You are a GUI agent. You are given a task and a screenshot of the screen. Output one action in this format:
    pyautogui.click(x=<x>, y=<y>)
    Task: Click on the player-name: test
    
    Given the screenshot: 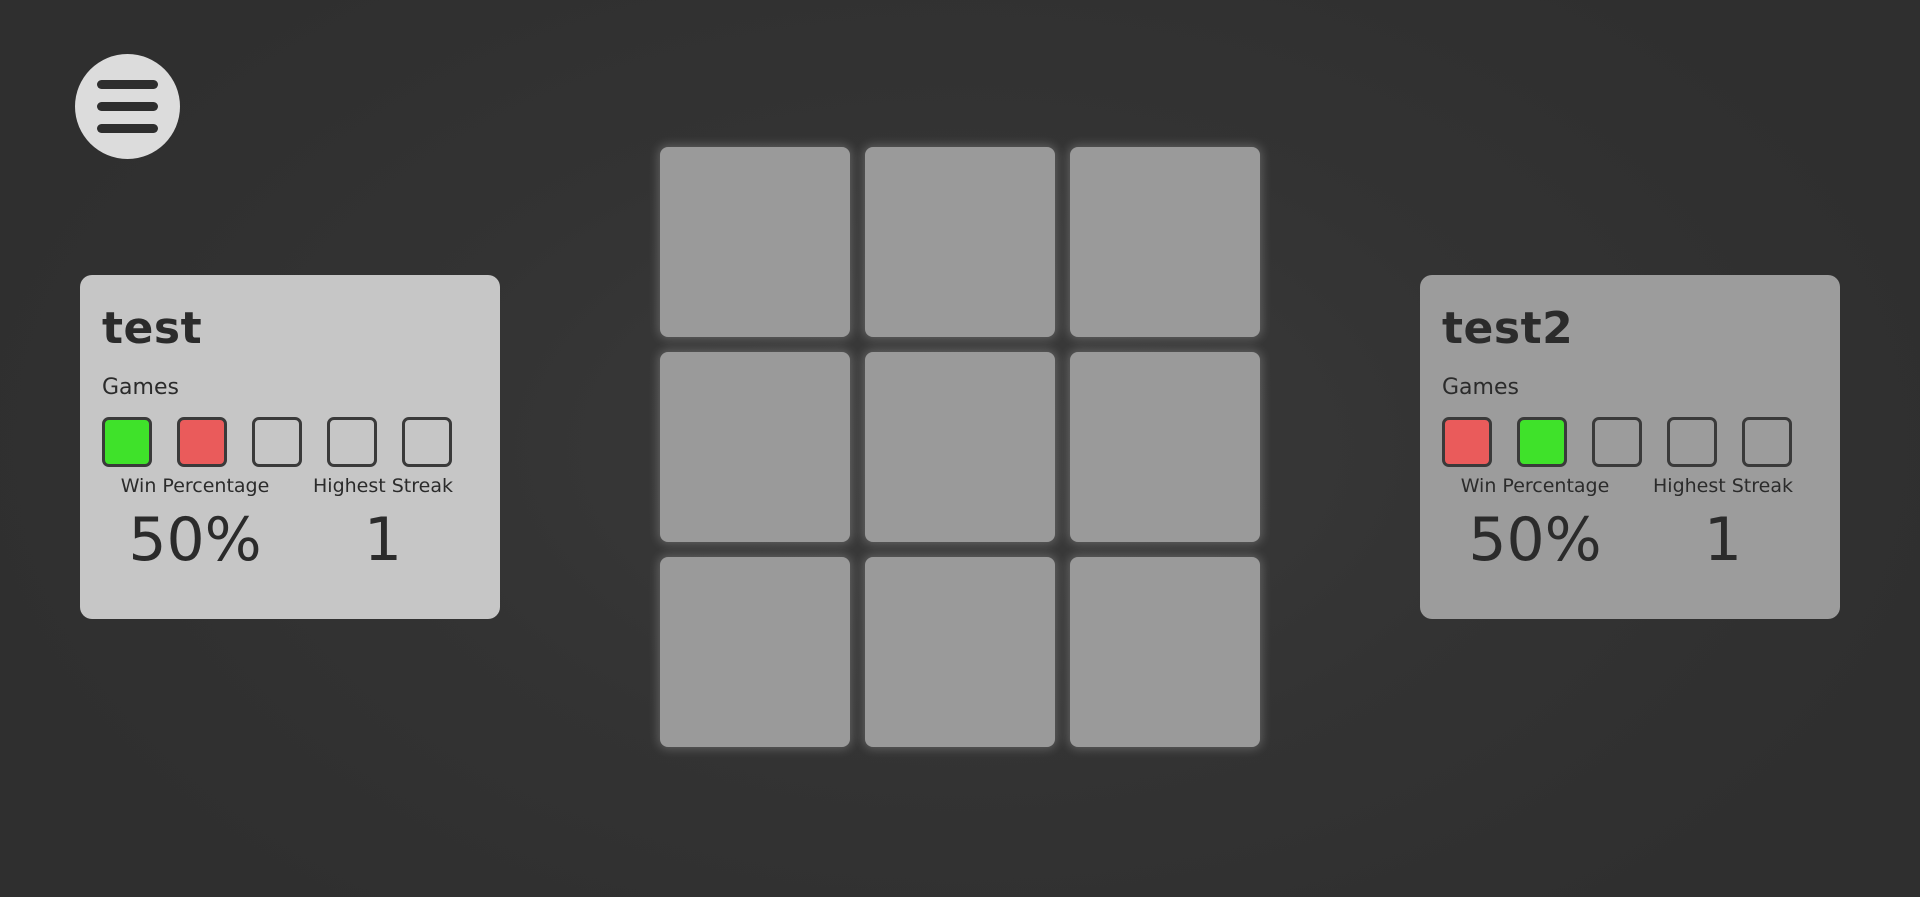 What is the action you would take?
    pyautogui.click(x=152, y=328)
    